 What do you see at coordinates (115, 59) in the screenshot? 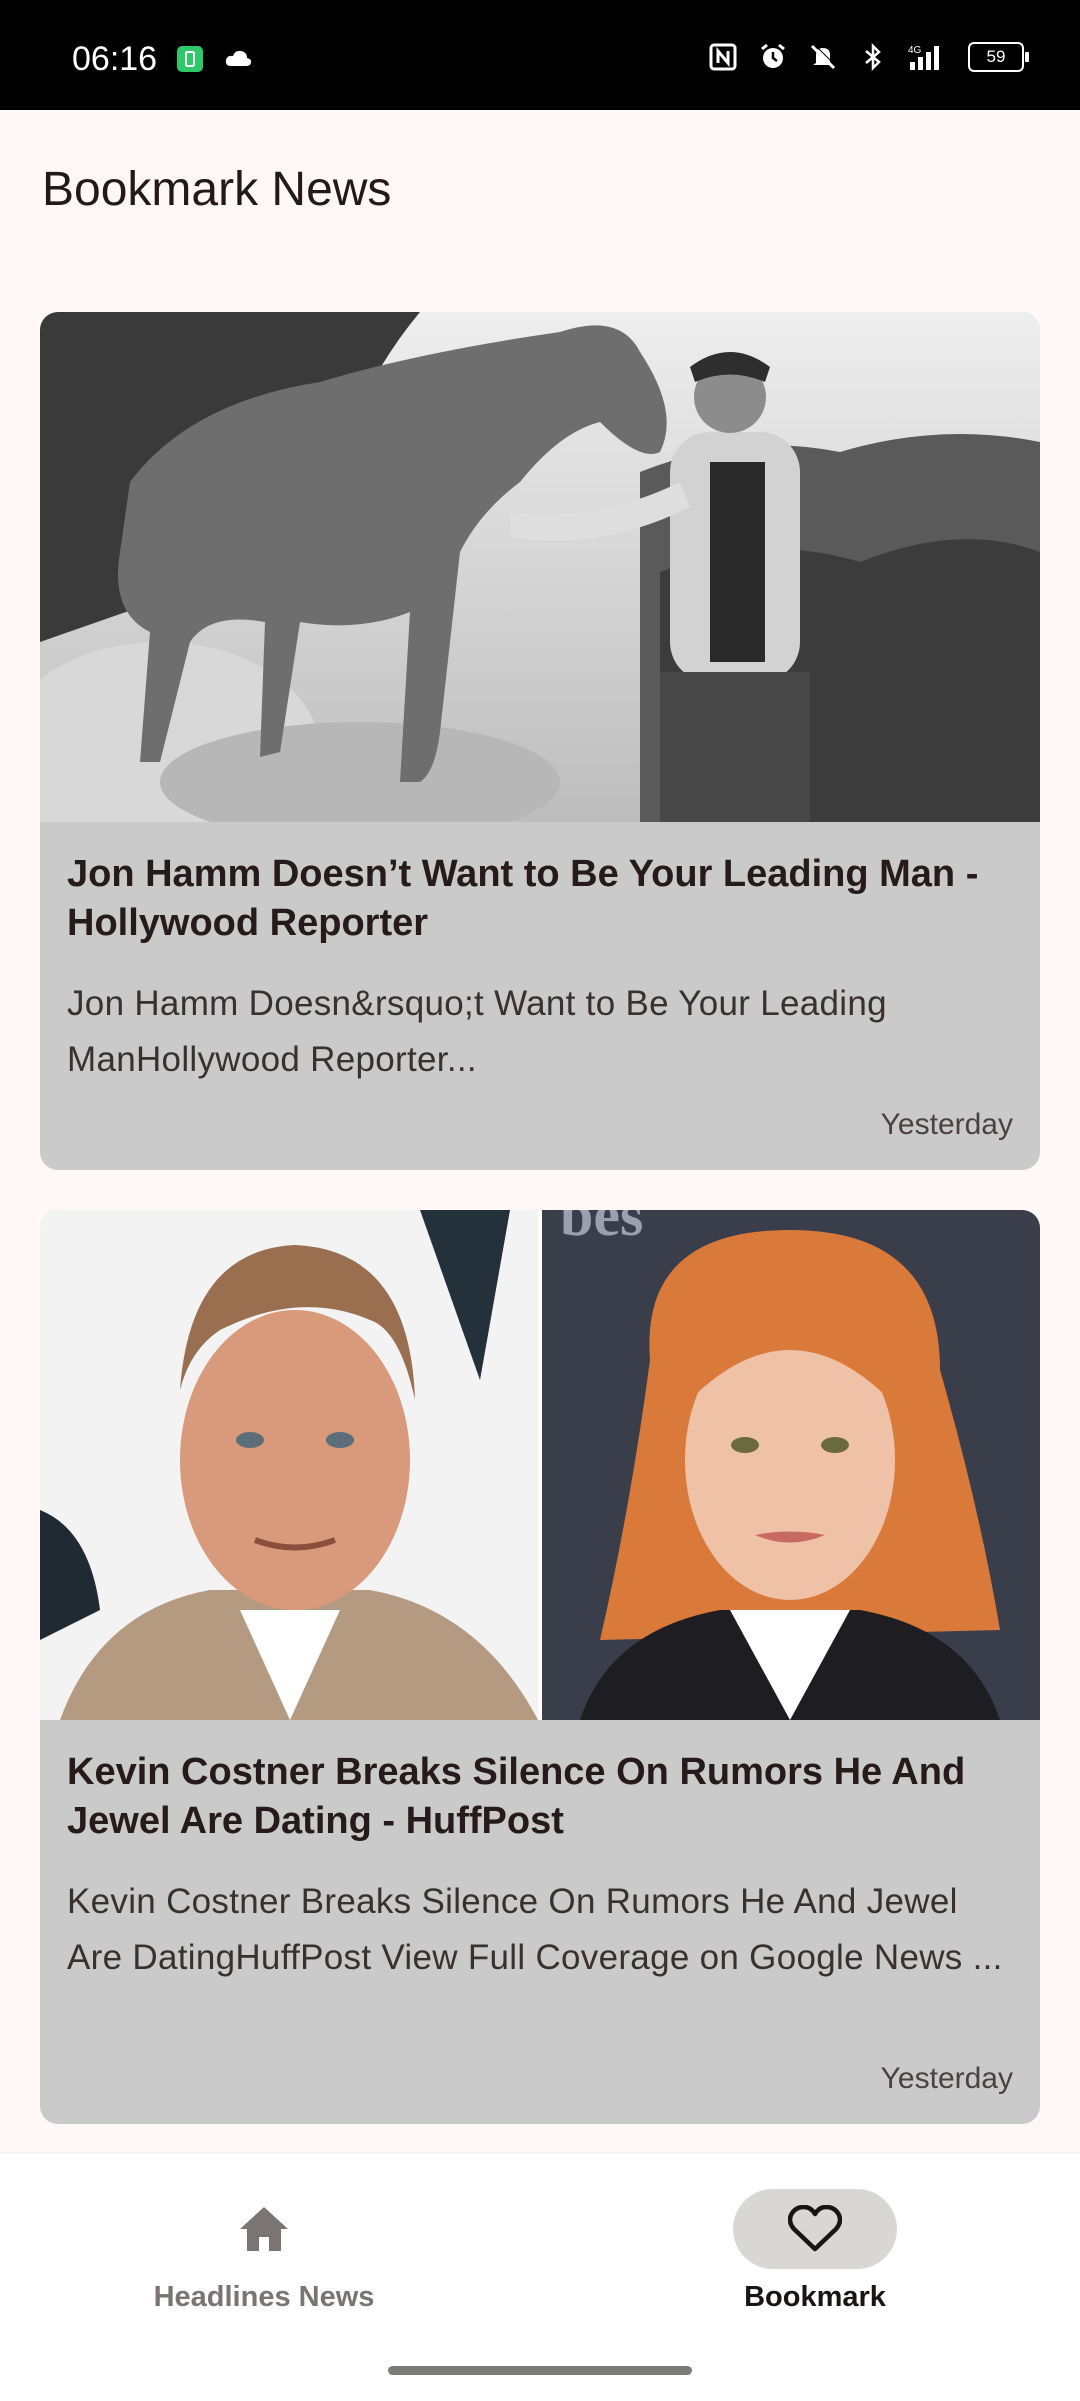
I see `status-time: 06:16` at bounding box center [115, 59].